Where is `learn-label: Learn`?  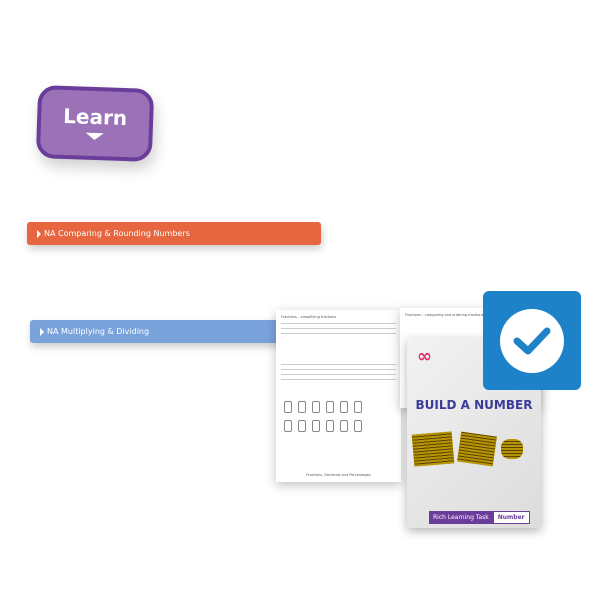
learn-label: Learn is located at coordinates (95, 117).